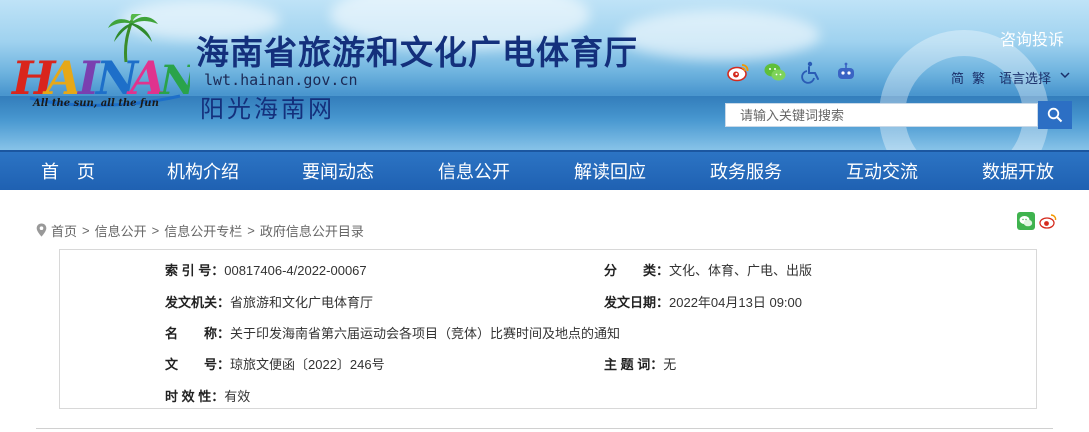  What do you see at coordinates (41, 230) in the screenshot?
I see `location-pin-icon` at bounding box center [41, 230].